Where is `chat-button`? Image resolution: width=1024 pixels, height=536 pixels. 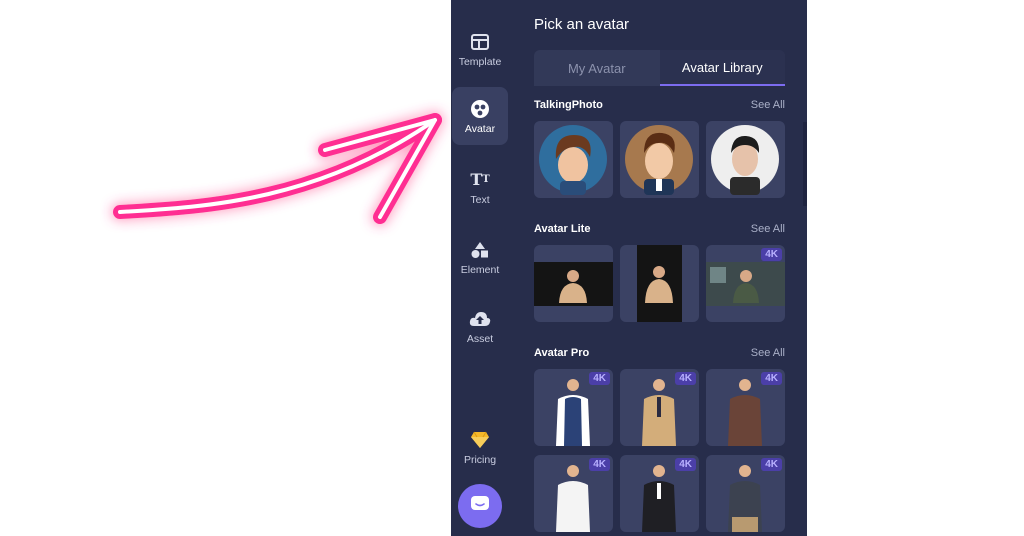
chat-button is located at coordinates (480, 506).